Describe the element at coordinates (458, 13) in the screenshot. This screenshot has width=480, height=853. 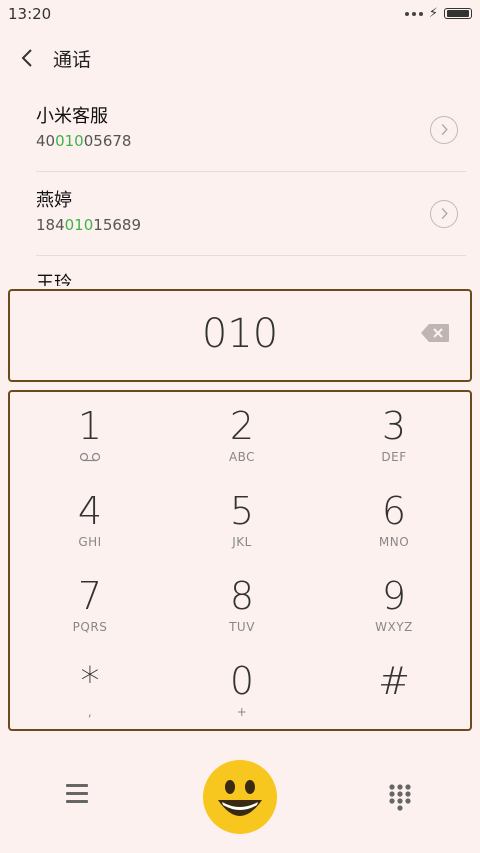
I see `battery-icon` at that location.